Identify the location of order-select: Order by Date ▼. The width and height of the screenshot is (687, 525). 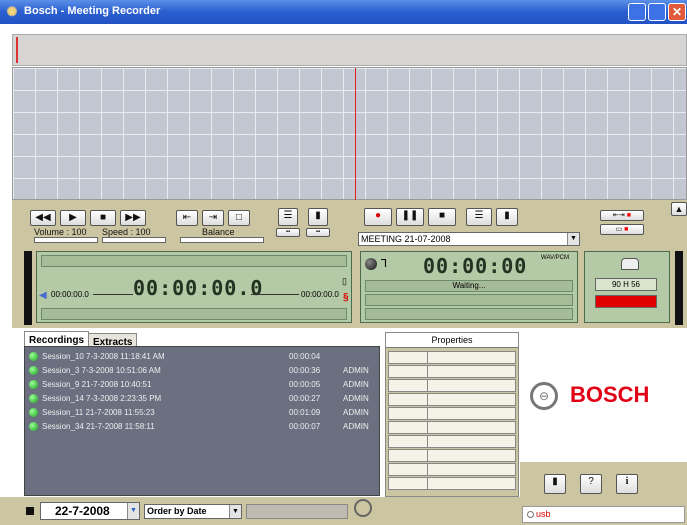
(193, 511).